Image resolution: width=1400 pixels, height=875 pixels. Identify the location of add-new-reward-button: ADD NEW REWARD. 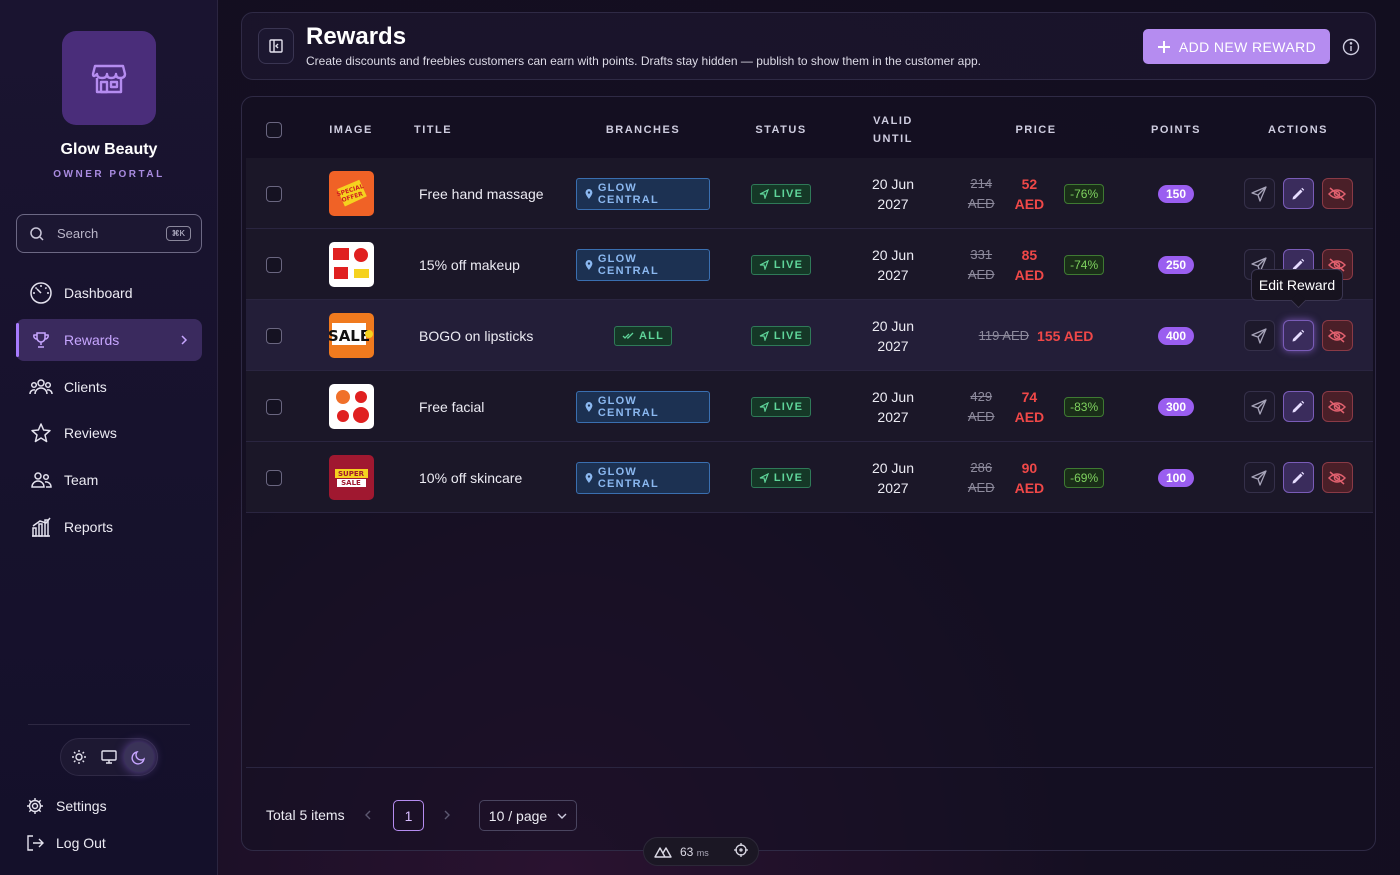
(1236, 46).